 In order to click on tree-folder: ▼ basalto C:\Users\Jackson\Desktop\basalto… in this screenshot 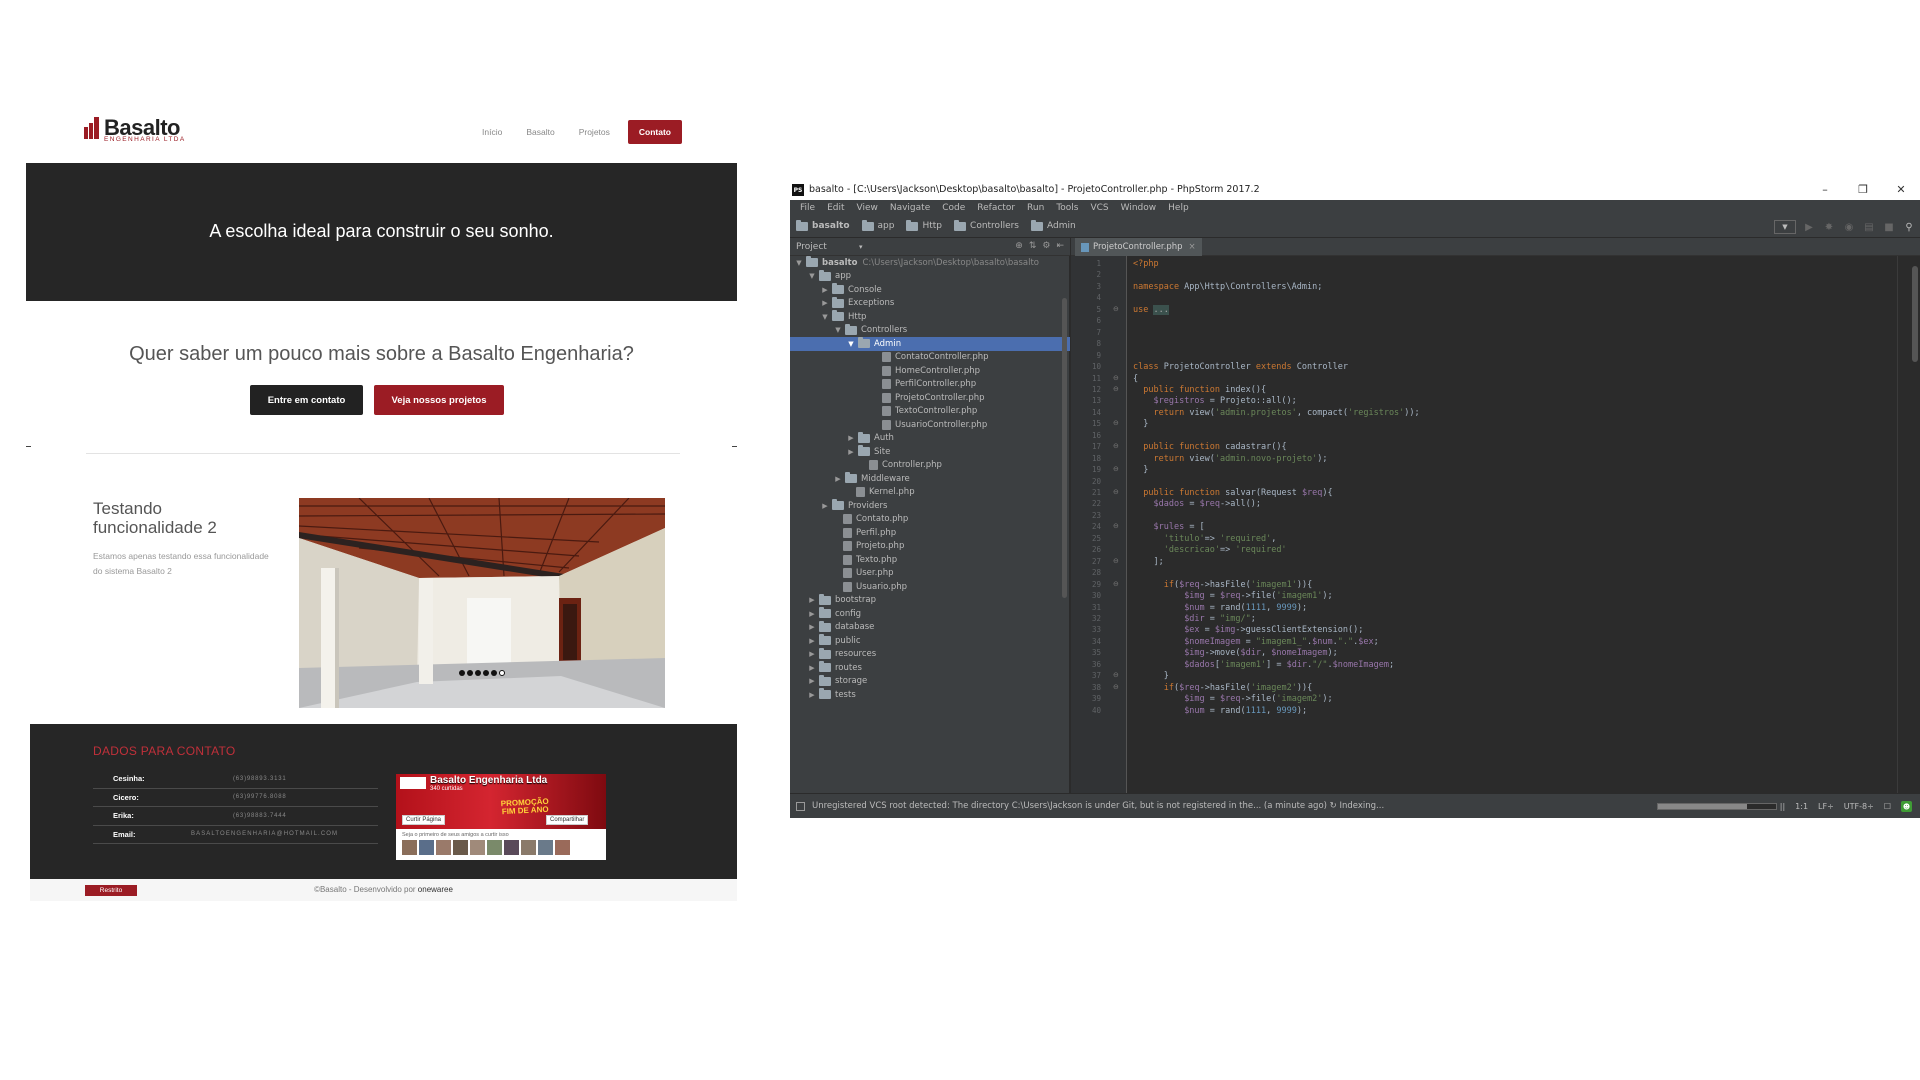, I will do `click(930, 263)`.